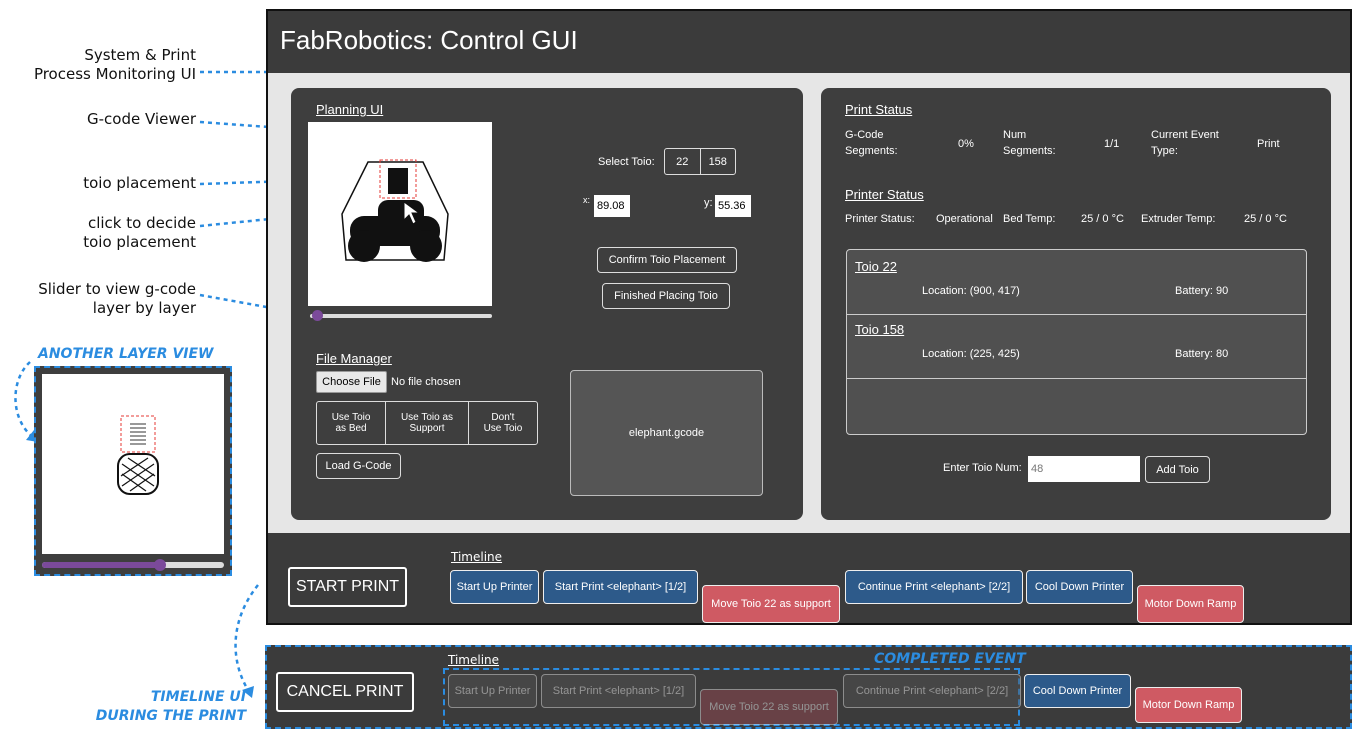 The height and width of the screenshot is (729, 1355). I want to click on annotation-click-to-decide: click to decide toio placement, so click(103, 233).